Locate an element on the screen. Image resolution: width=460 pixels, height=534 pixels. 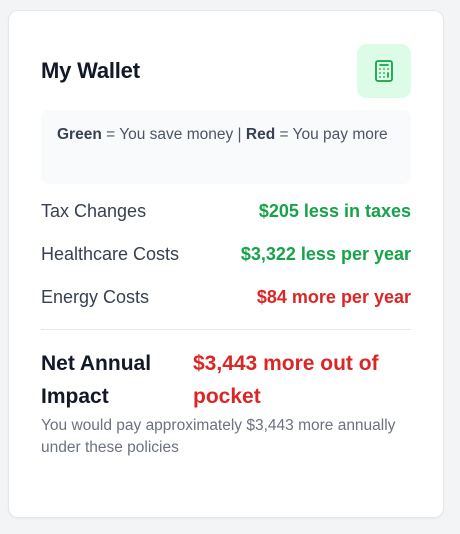
row-energy-costs: Energy Costs $84 more per year is located at coordinates (226, 297).